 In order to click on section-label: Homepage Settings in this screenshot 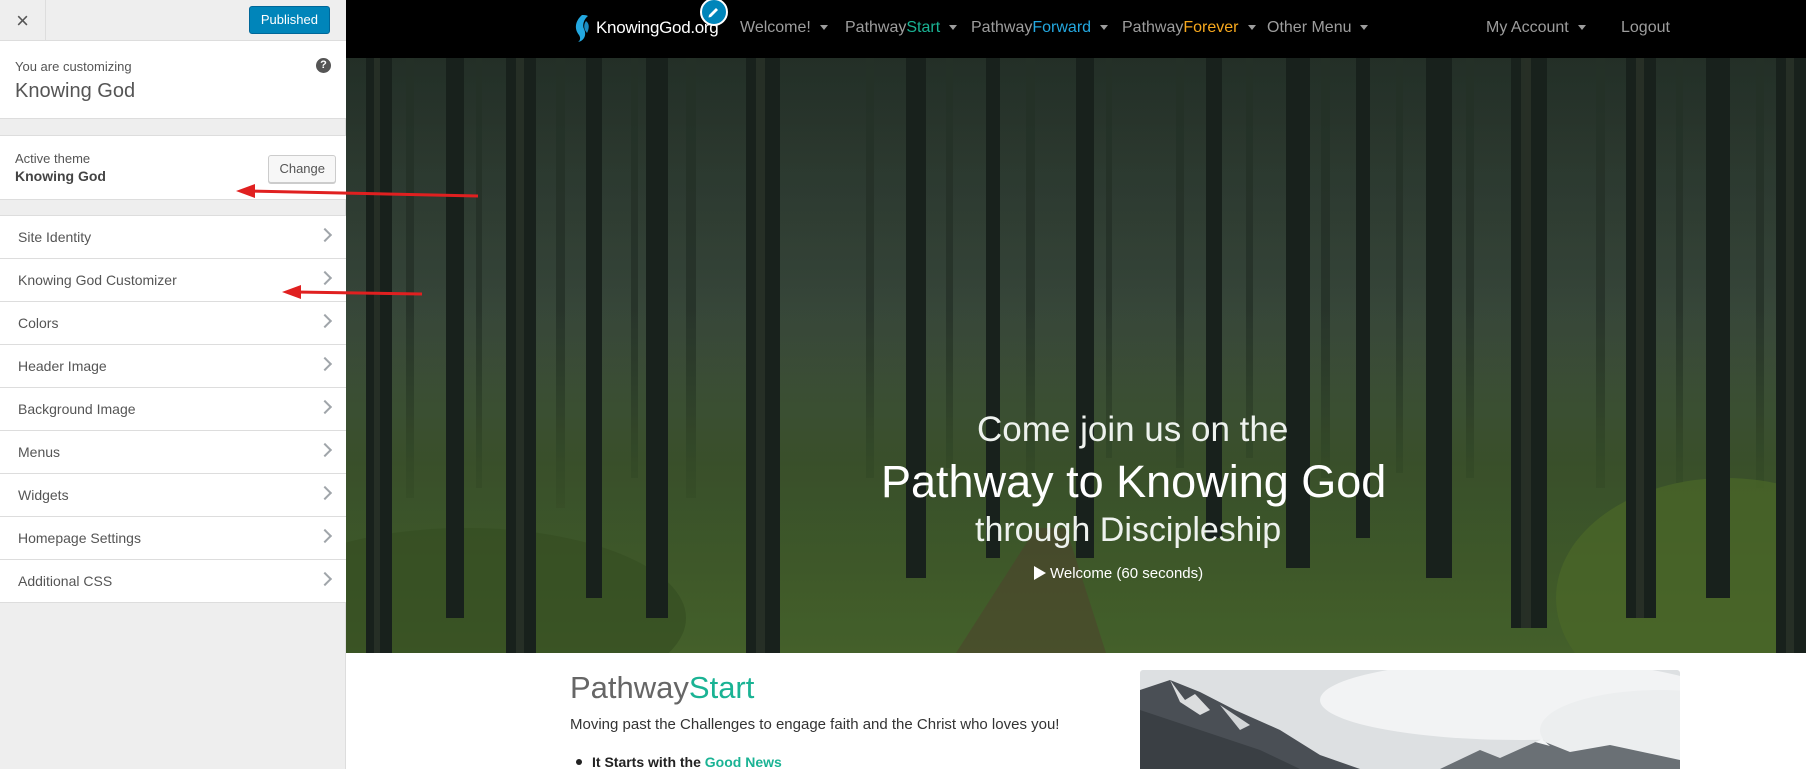, I will do `click(79, 538)`.